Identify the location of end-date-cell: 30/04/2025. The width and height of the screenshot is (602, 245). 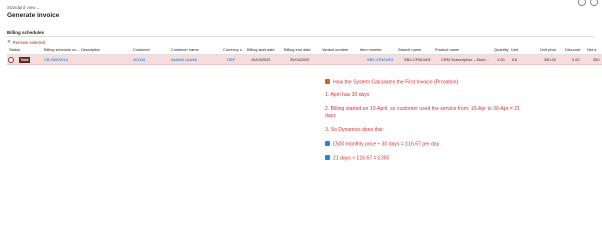
(300, 59).